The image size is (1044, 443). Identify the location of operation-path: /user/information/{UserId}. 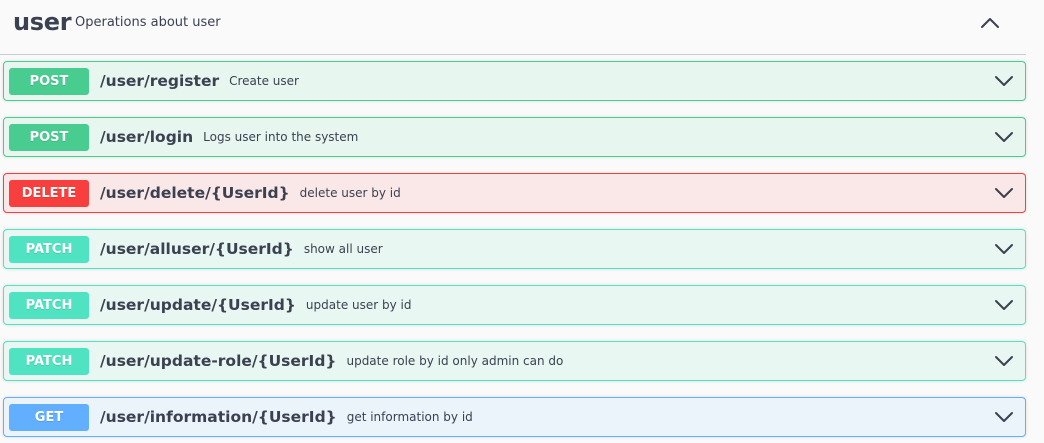
(218, 417).